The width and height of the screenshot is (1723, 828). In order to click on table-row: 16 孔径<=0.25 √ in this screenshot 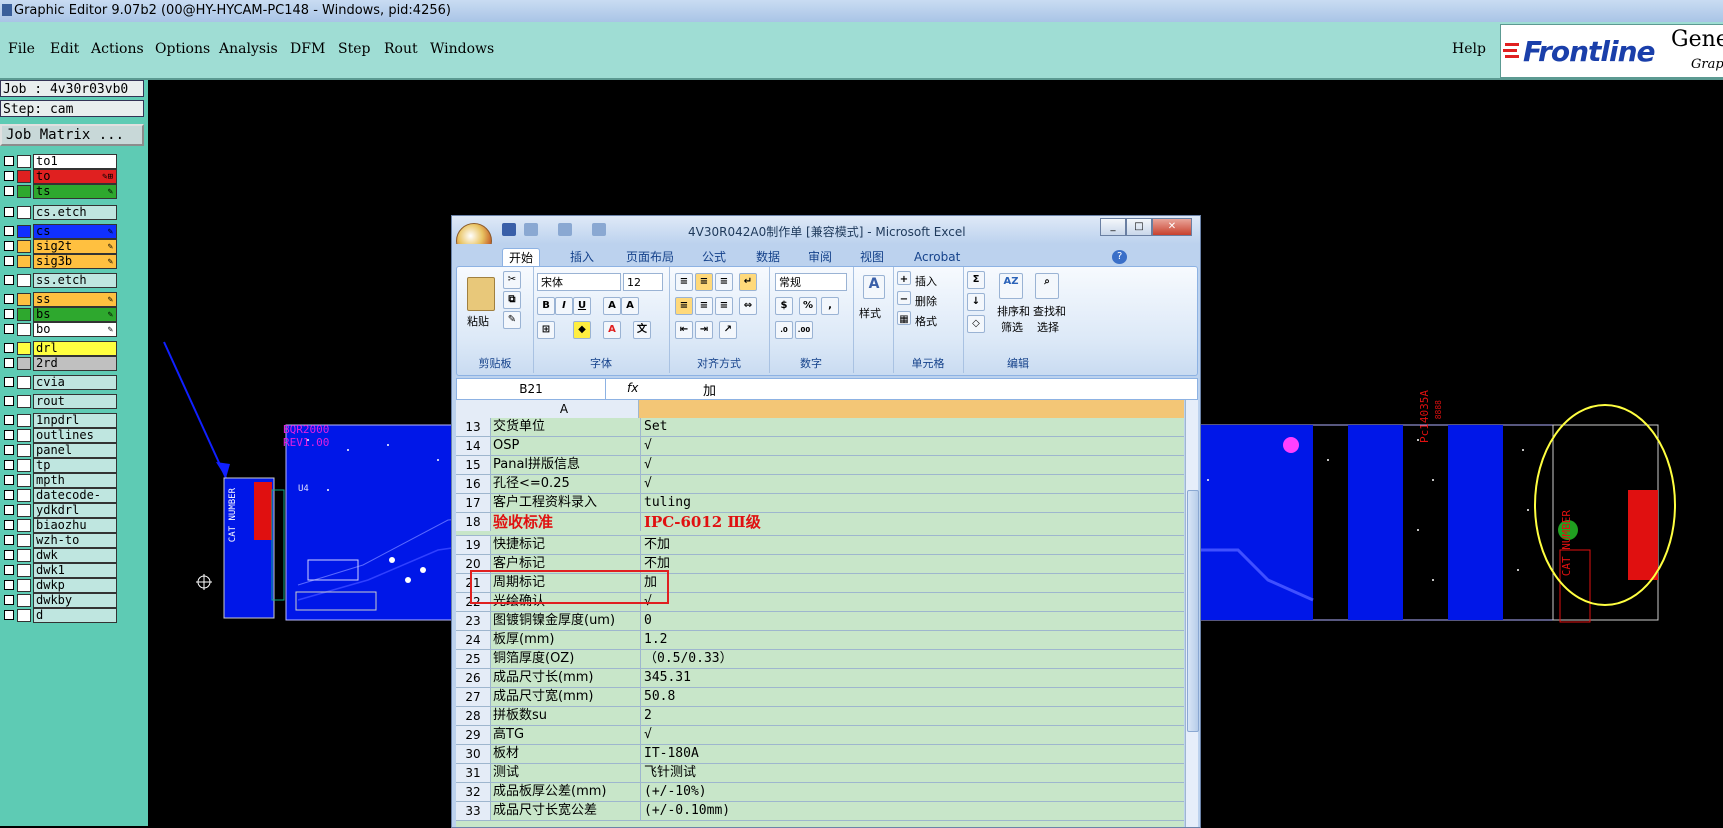, I will do `click(820, 484)`.